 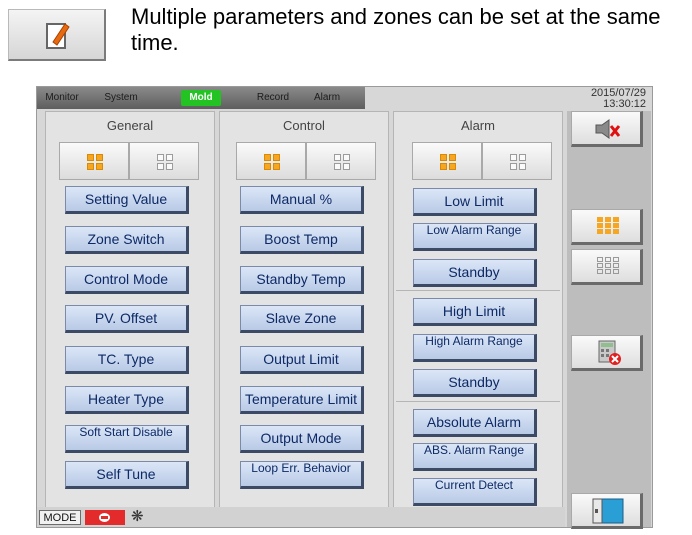 I want to click on heater-type-button: Heater Type, so click(x=127, y=400).